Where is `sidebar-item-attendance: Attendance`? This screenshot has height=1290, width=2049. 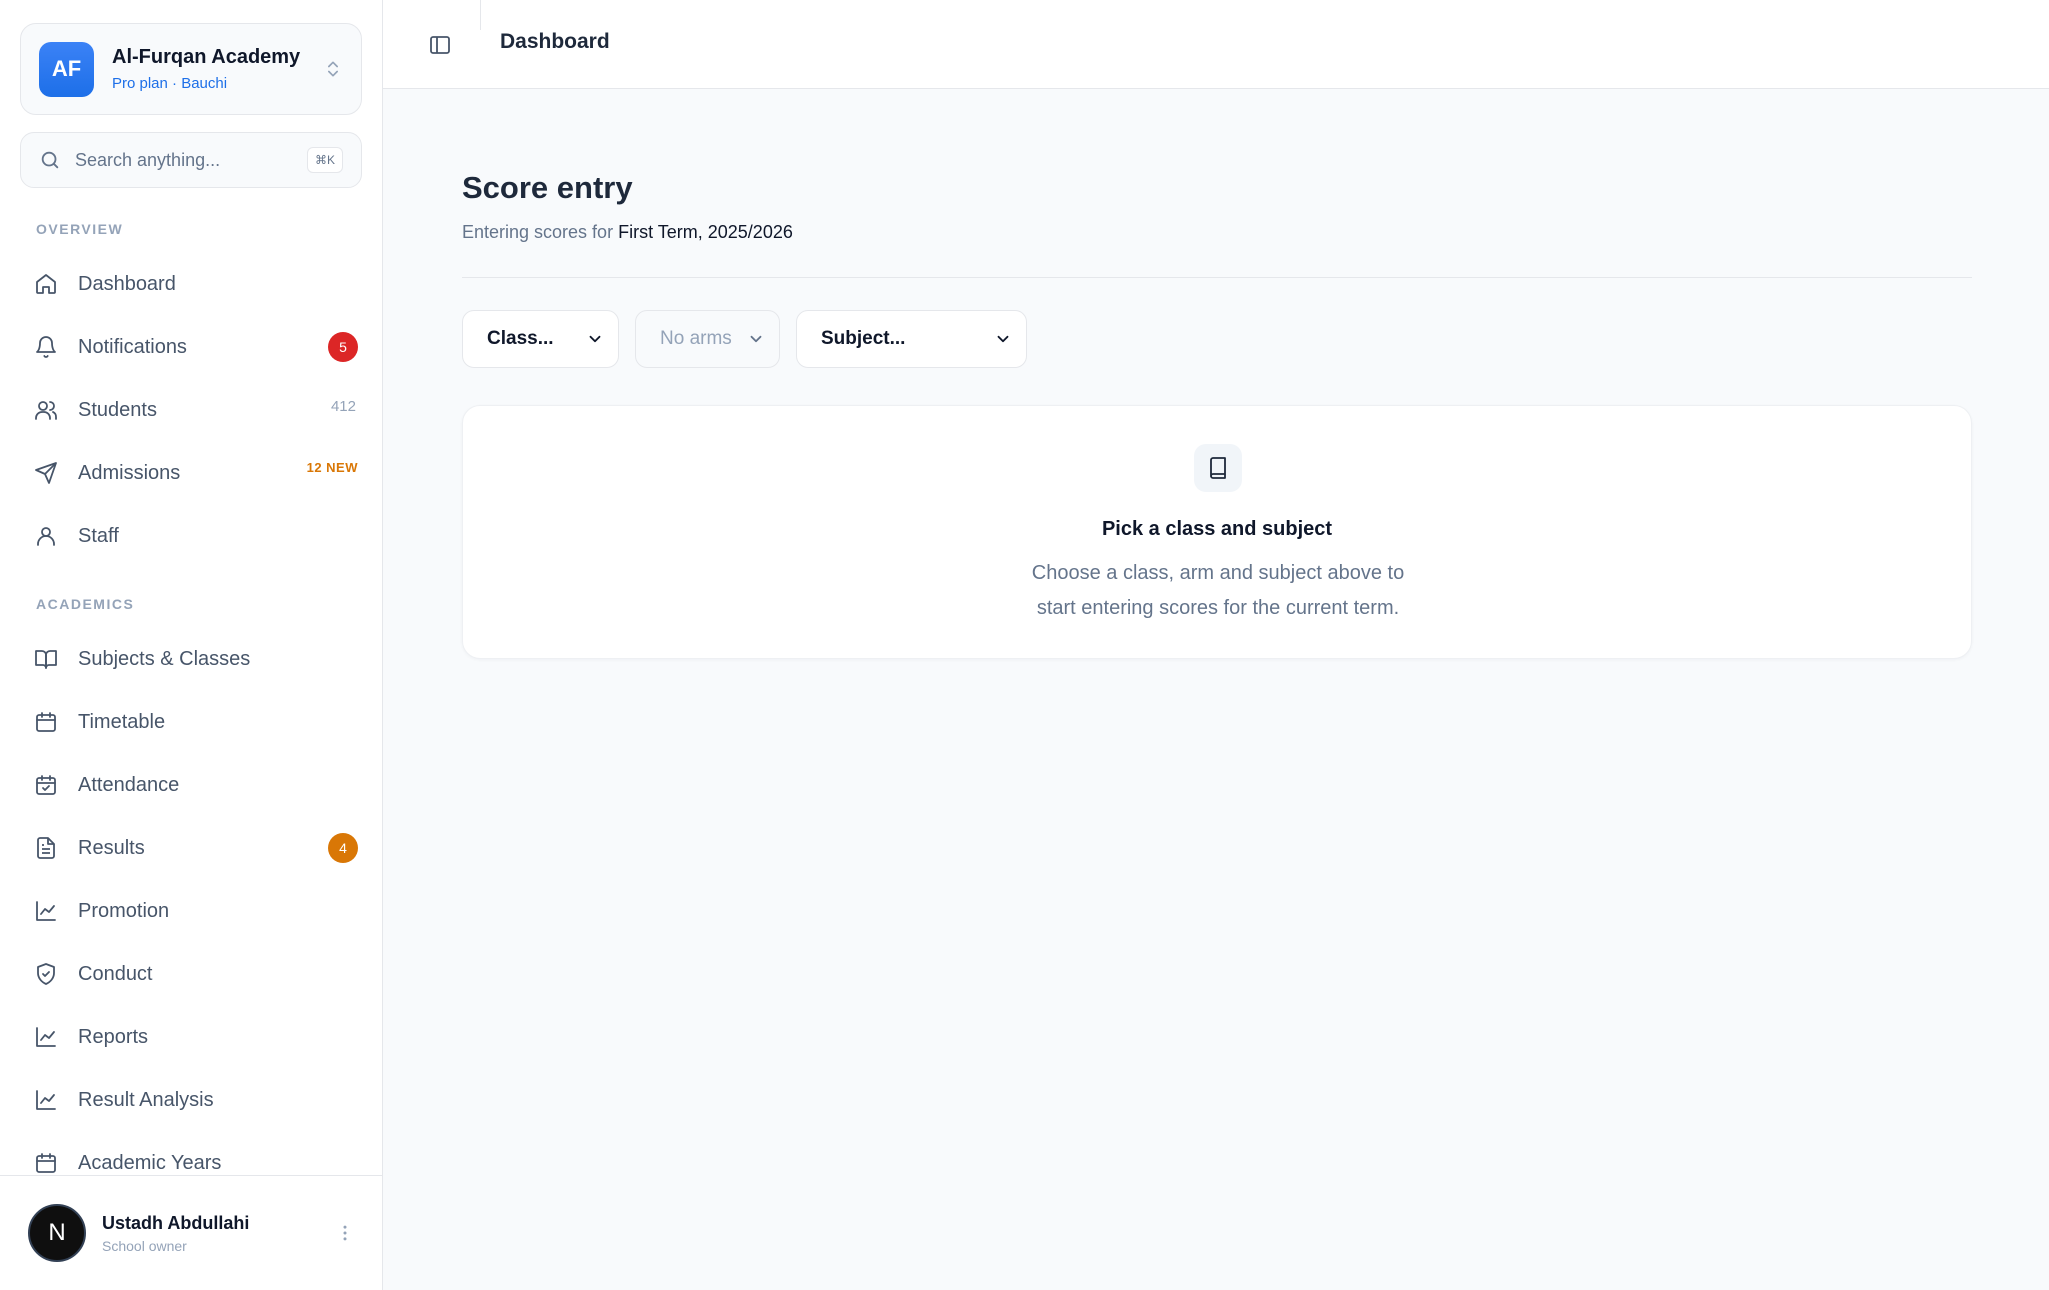
sidebar-item-attendance: Attendance is located at coordinates (191, 785).